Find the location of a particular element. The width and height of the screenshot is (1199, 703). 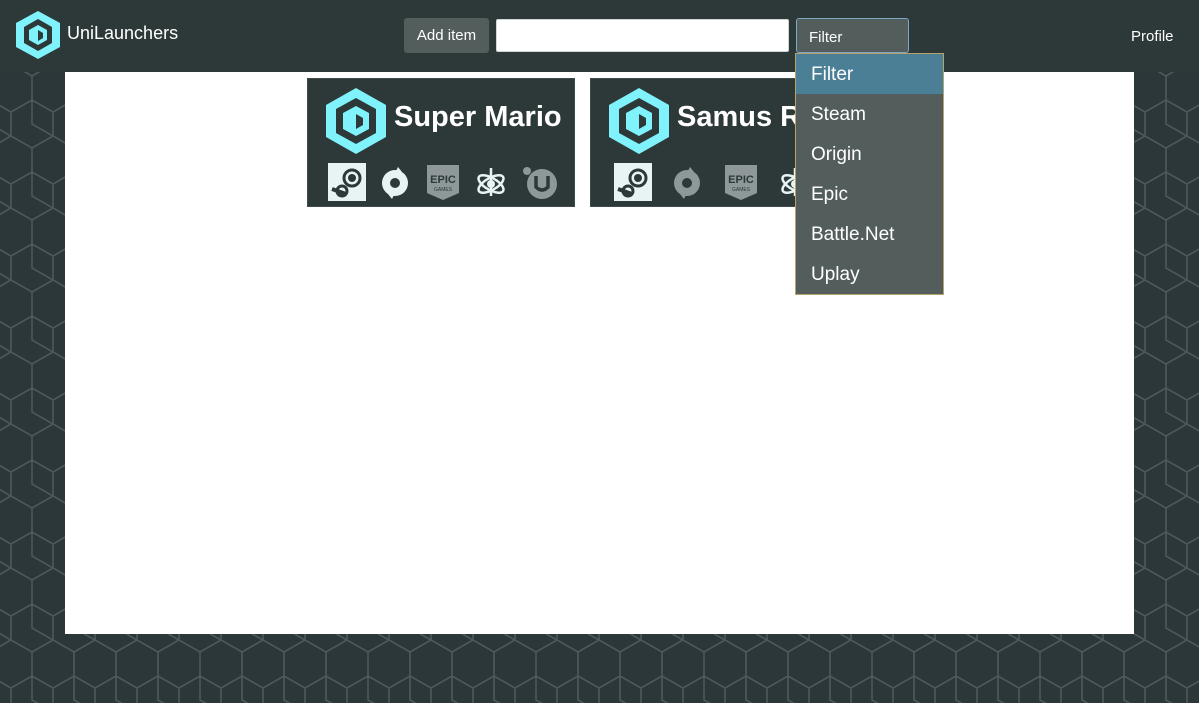

brand-link: UniLaunchers is located at coordinates (96, 35).